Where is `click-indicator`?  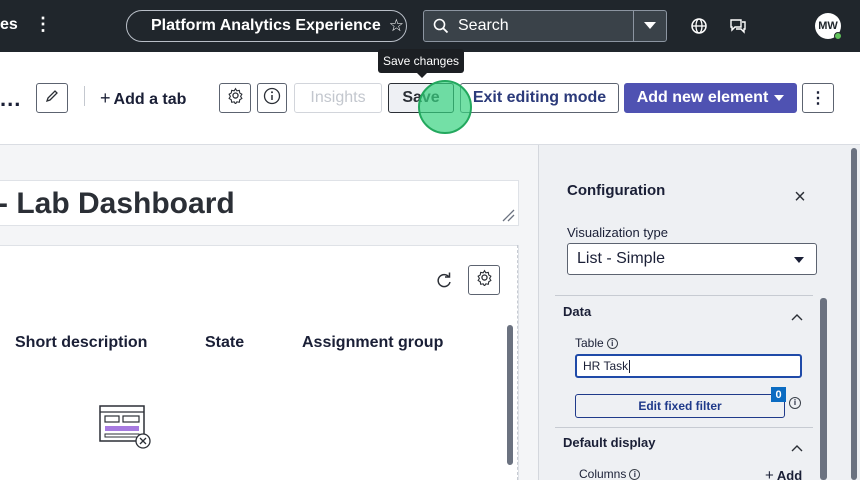
click-indicator is located at coordinates (445, 107).